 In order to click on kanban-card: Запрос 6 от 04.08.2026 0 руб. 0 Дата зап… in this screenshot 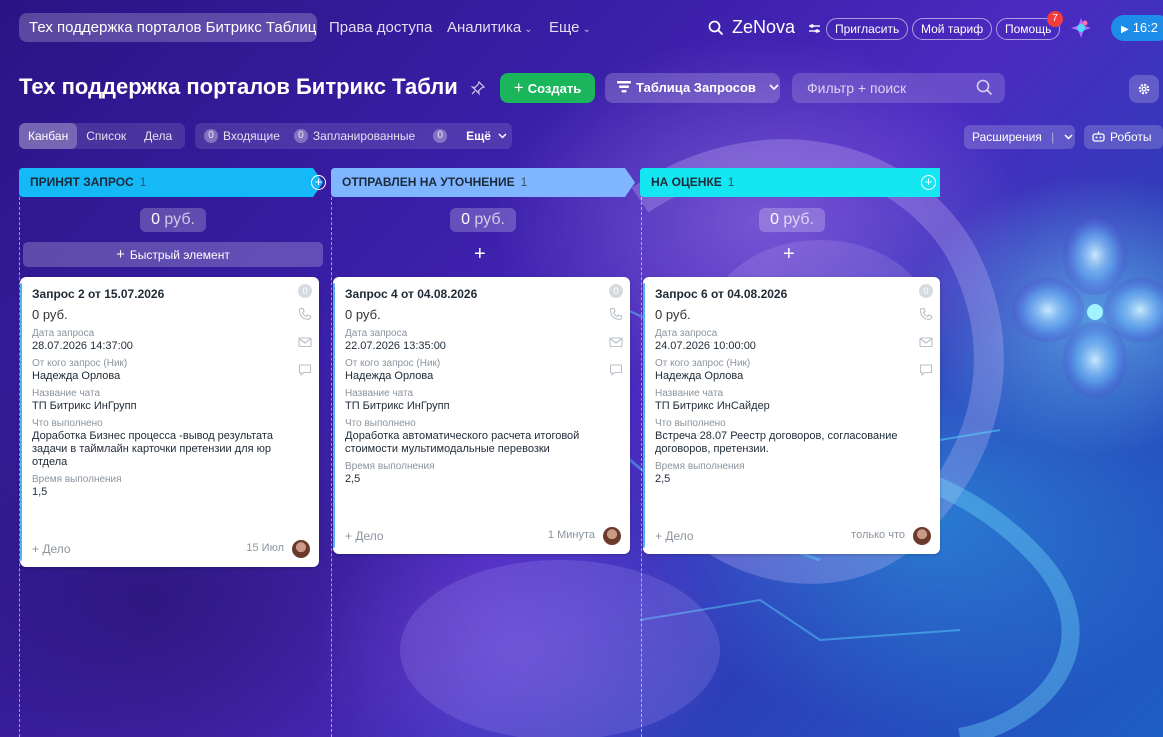, I will do `click(791, 415)`.